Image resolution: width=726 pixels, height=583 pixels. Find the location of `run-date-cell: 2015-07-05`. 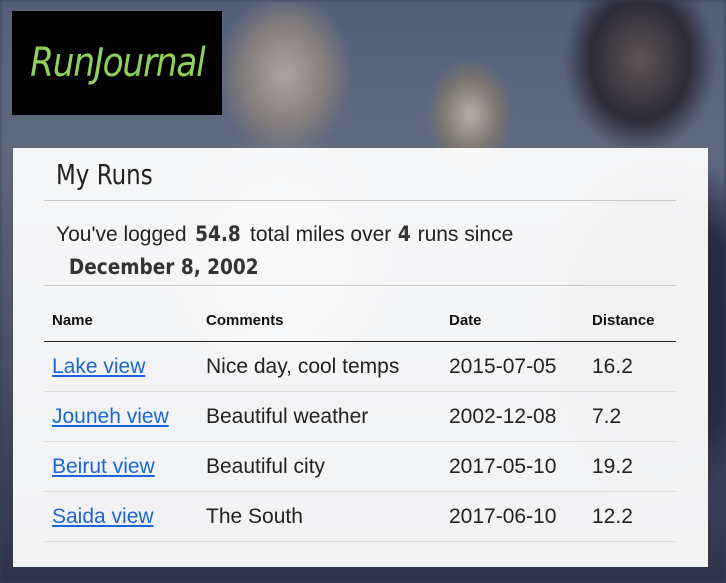

run-date-cell: 2015-07-05 is located at coordinates (512, 366).